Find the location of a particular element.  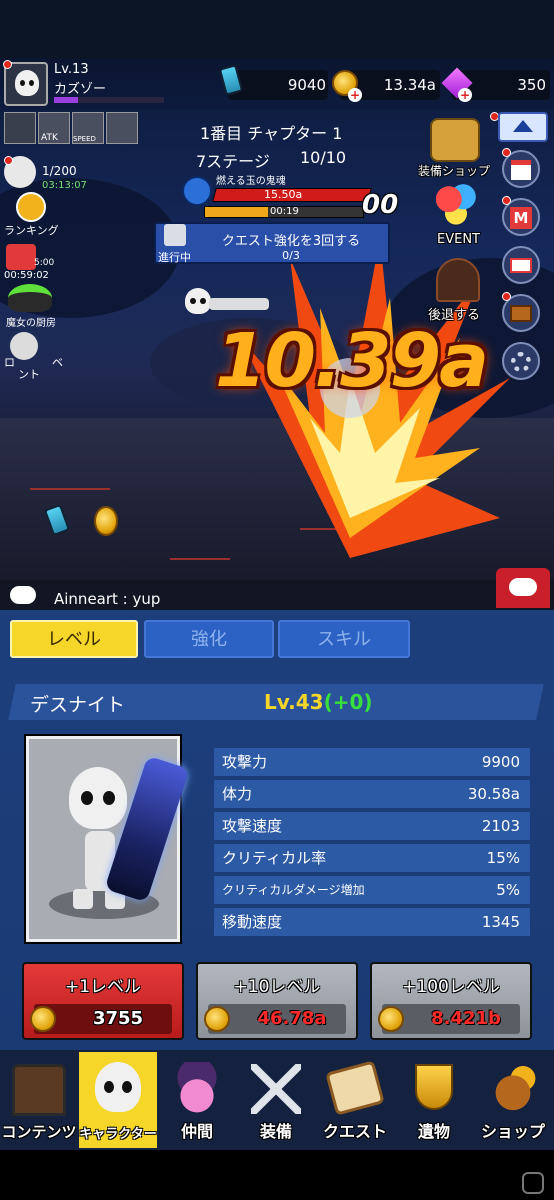

sword-buff-icon is located at coordinates (20, 128).